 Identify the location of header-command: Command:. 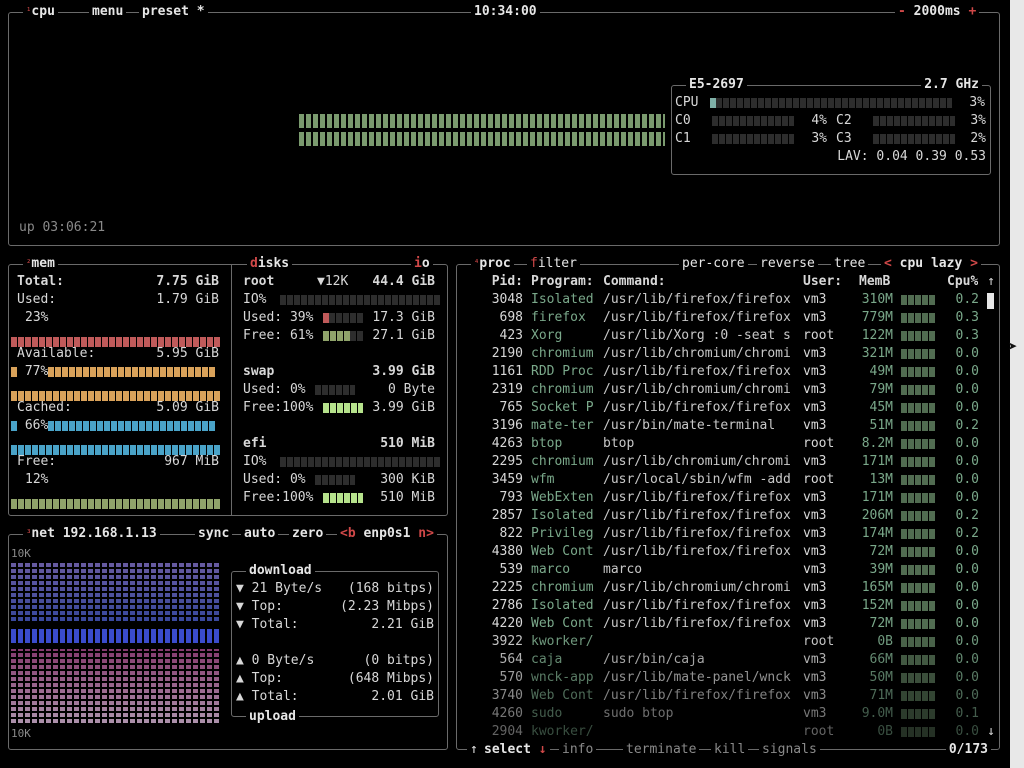
(634, 282).